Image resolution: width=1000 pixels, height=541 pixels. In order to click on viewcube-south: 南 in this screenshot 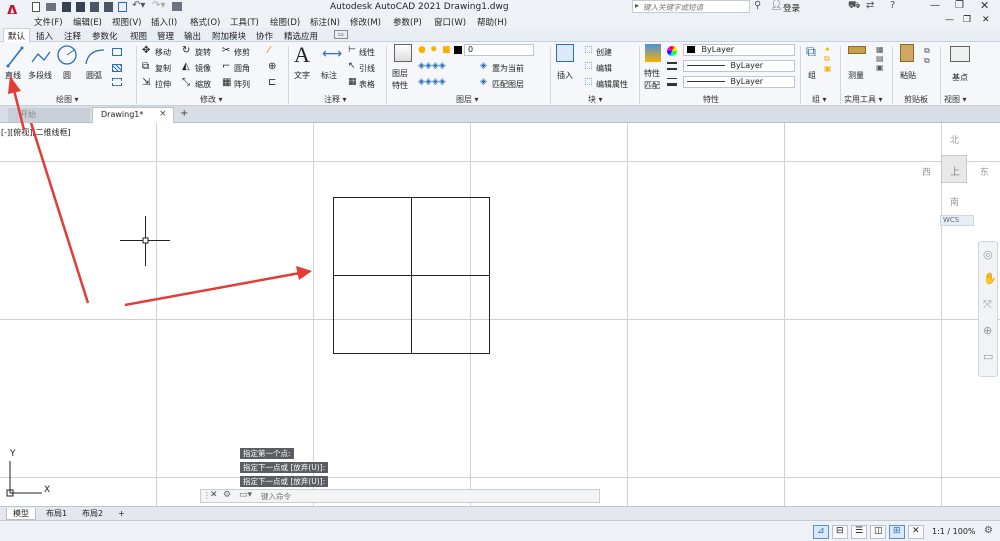, I will do `click(954, 201)`.